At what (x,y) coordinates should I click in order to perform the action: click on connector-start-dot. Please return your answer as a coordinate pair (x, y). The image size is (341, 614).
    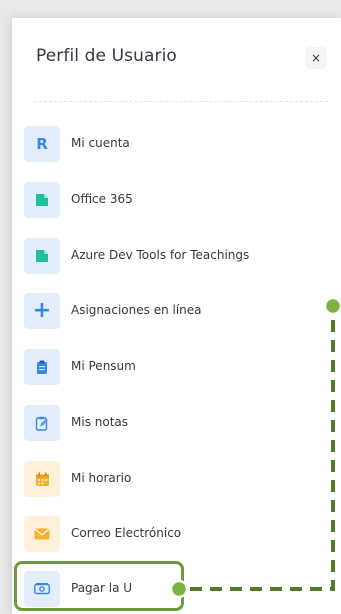
    Looking at the image, I should click on (179, 589).